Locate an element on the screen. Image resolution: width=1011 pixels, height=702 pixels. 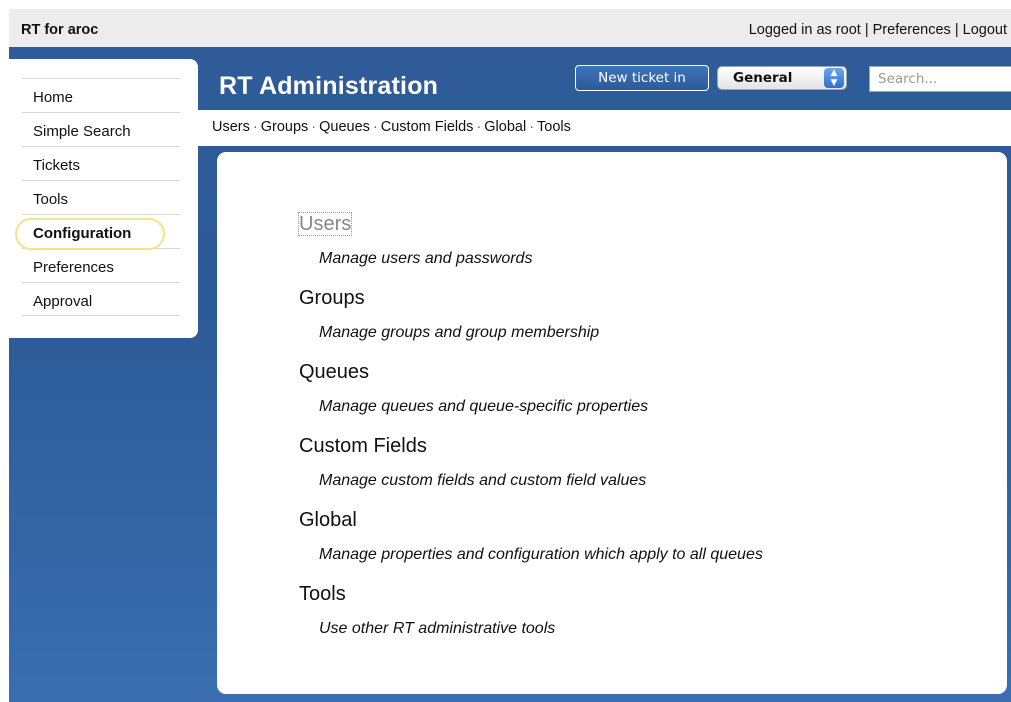
user-nav: Logged in as root | Preferences | Logout is located at coordinates (878, 30).